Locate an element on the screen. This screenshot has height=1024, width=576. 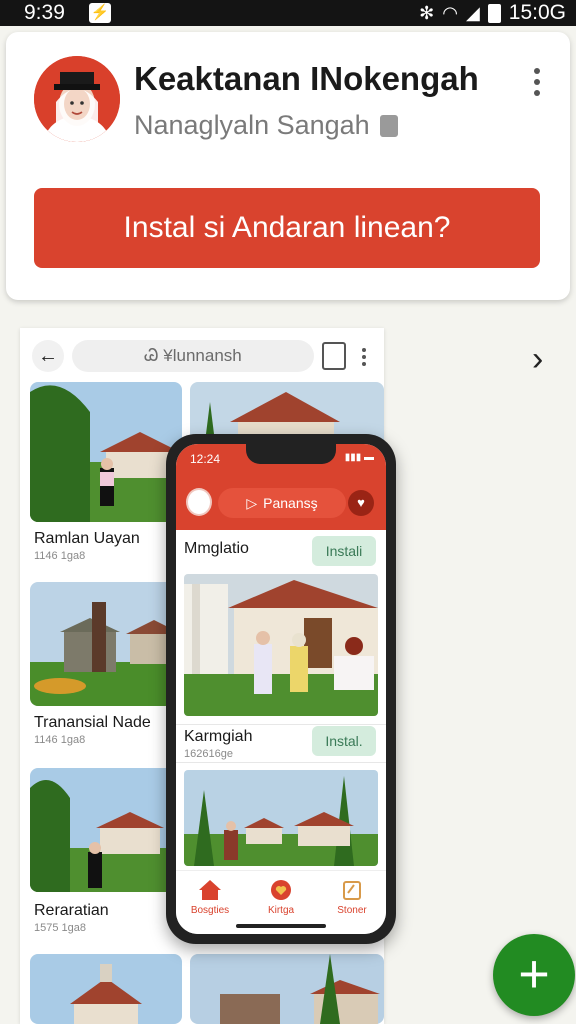
phone-install-button: Instal. is located at coordinates (344, 741).